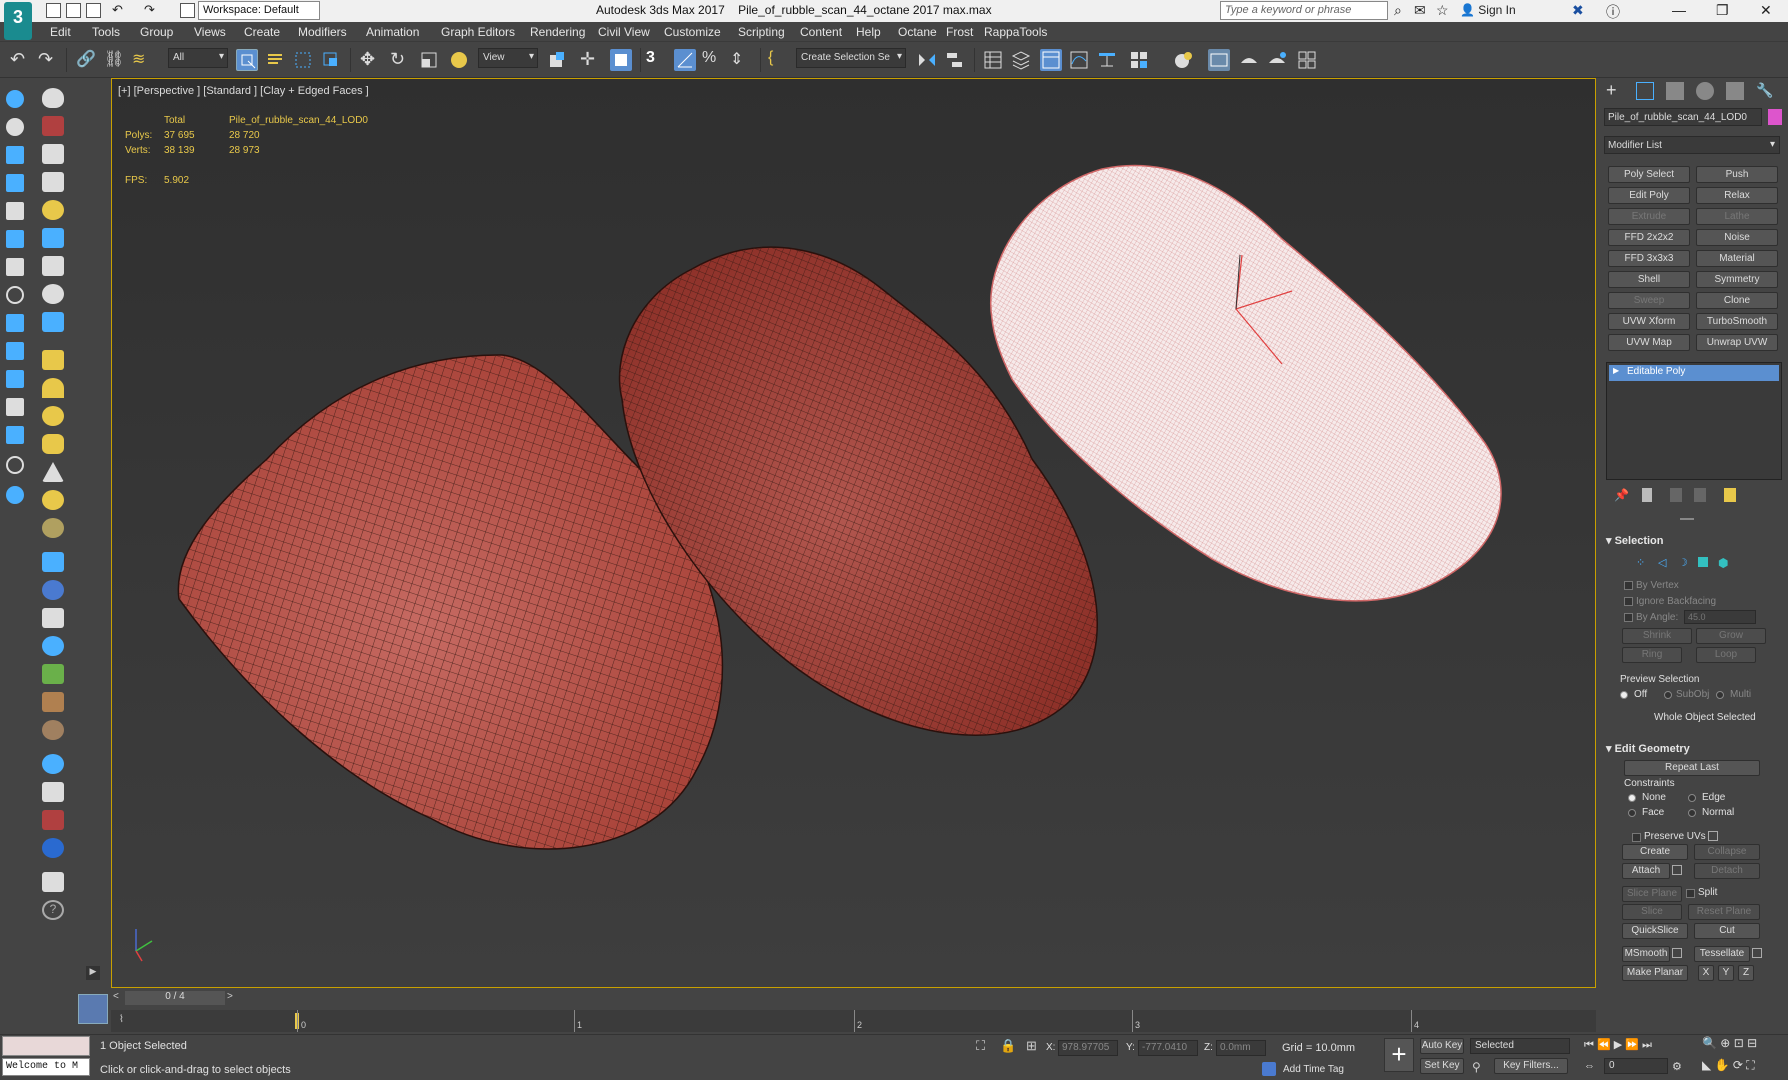 The image size is (1788, 1080). Describe the element at coordinates (1646, 954) in the screenshot. I see `msmooth-button: MSmooth` at that location.